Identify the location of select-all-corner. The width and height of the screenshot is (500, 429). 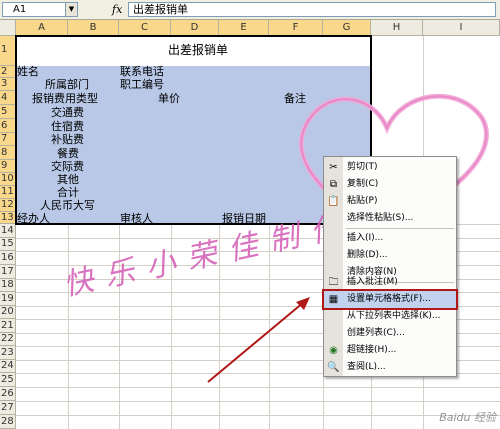
(8, 28).